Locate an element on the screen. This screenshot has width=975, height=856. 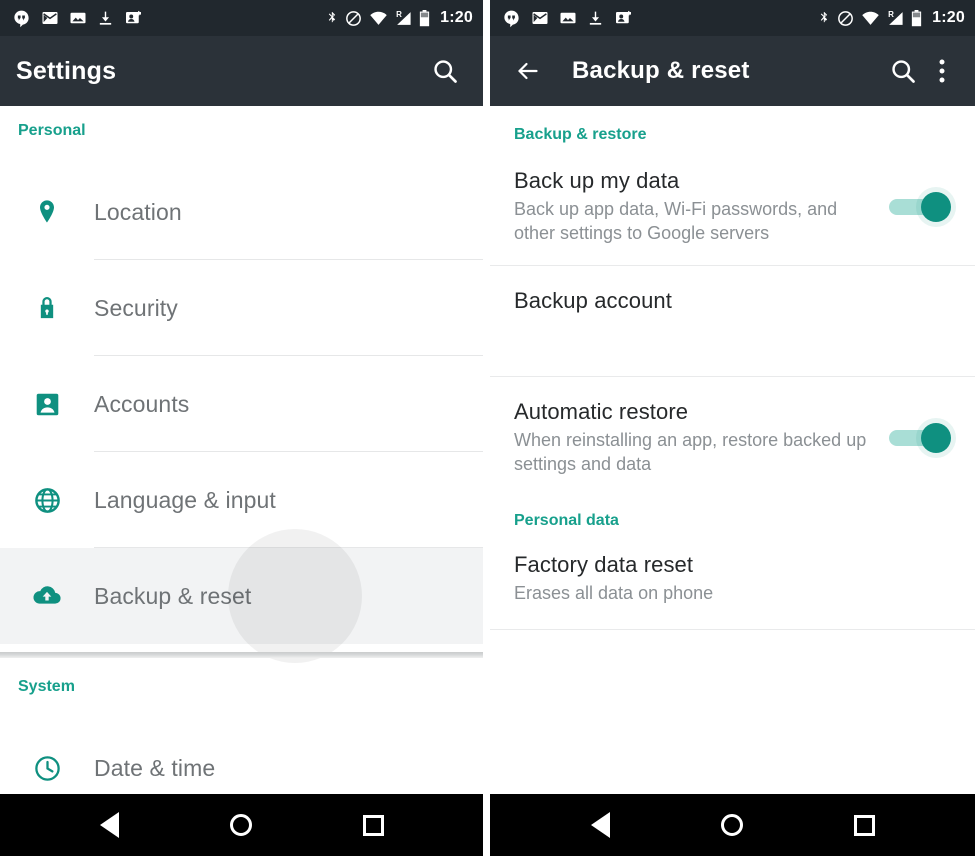
navigation-bar-right is located at coordinates (732, 825).